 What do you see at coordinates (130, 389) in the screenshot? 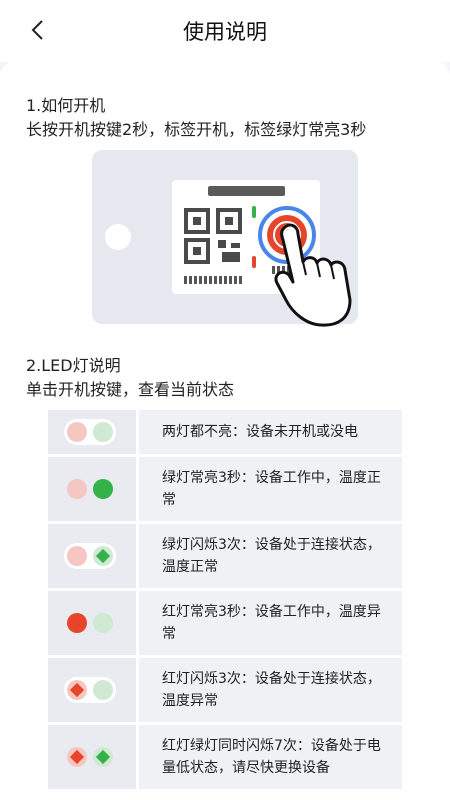
I see `section2-subtitle: 单击开机按键，查看当前状态` at bounding box center [130, 389].